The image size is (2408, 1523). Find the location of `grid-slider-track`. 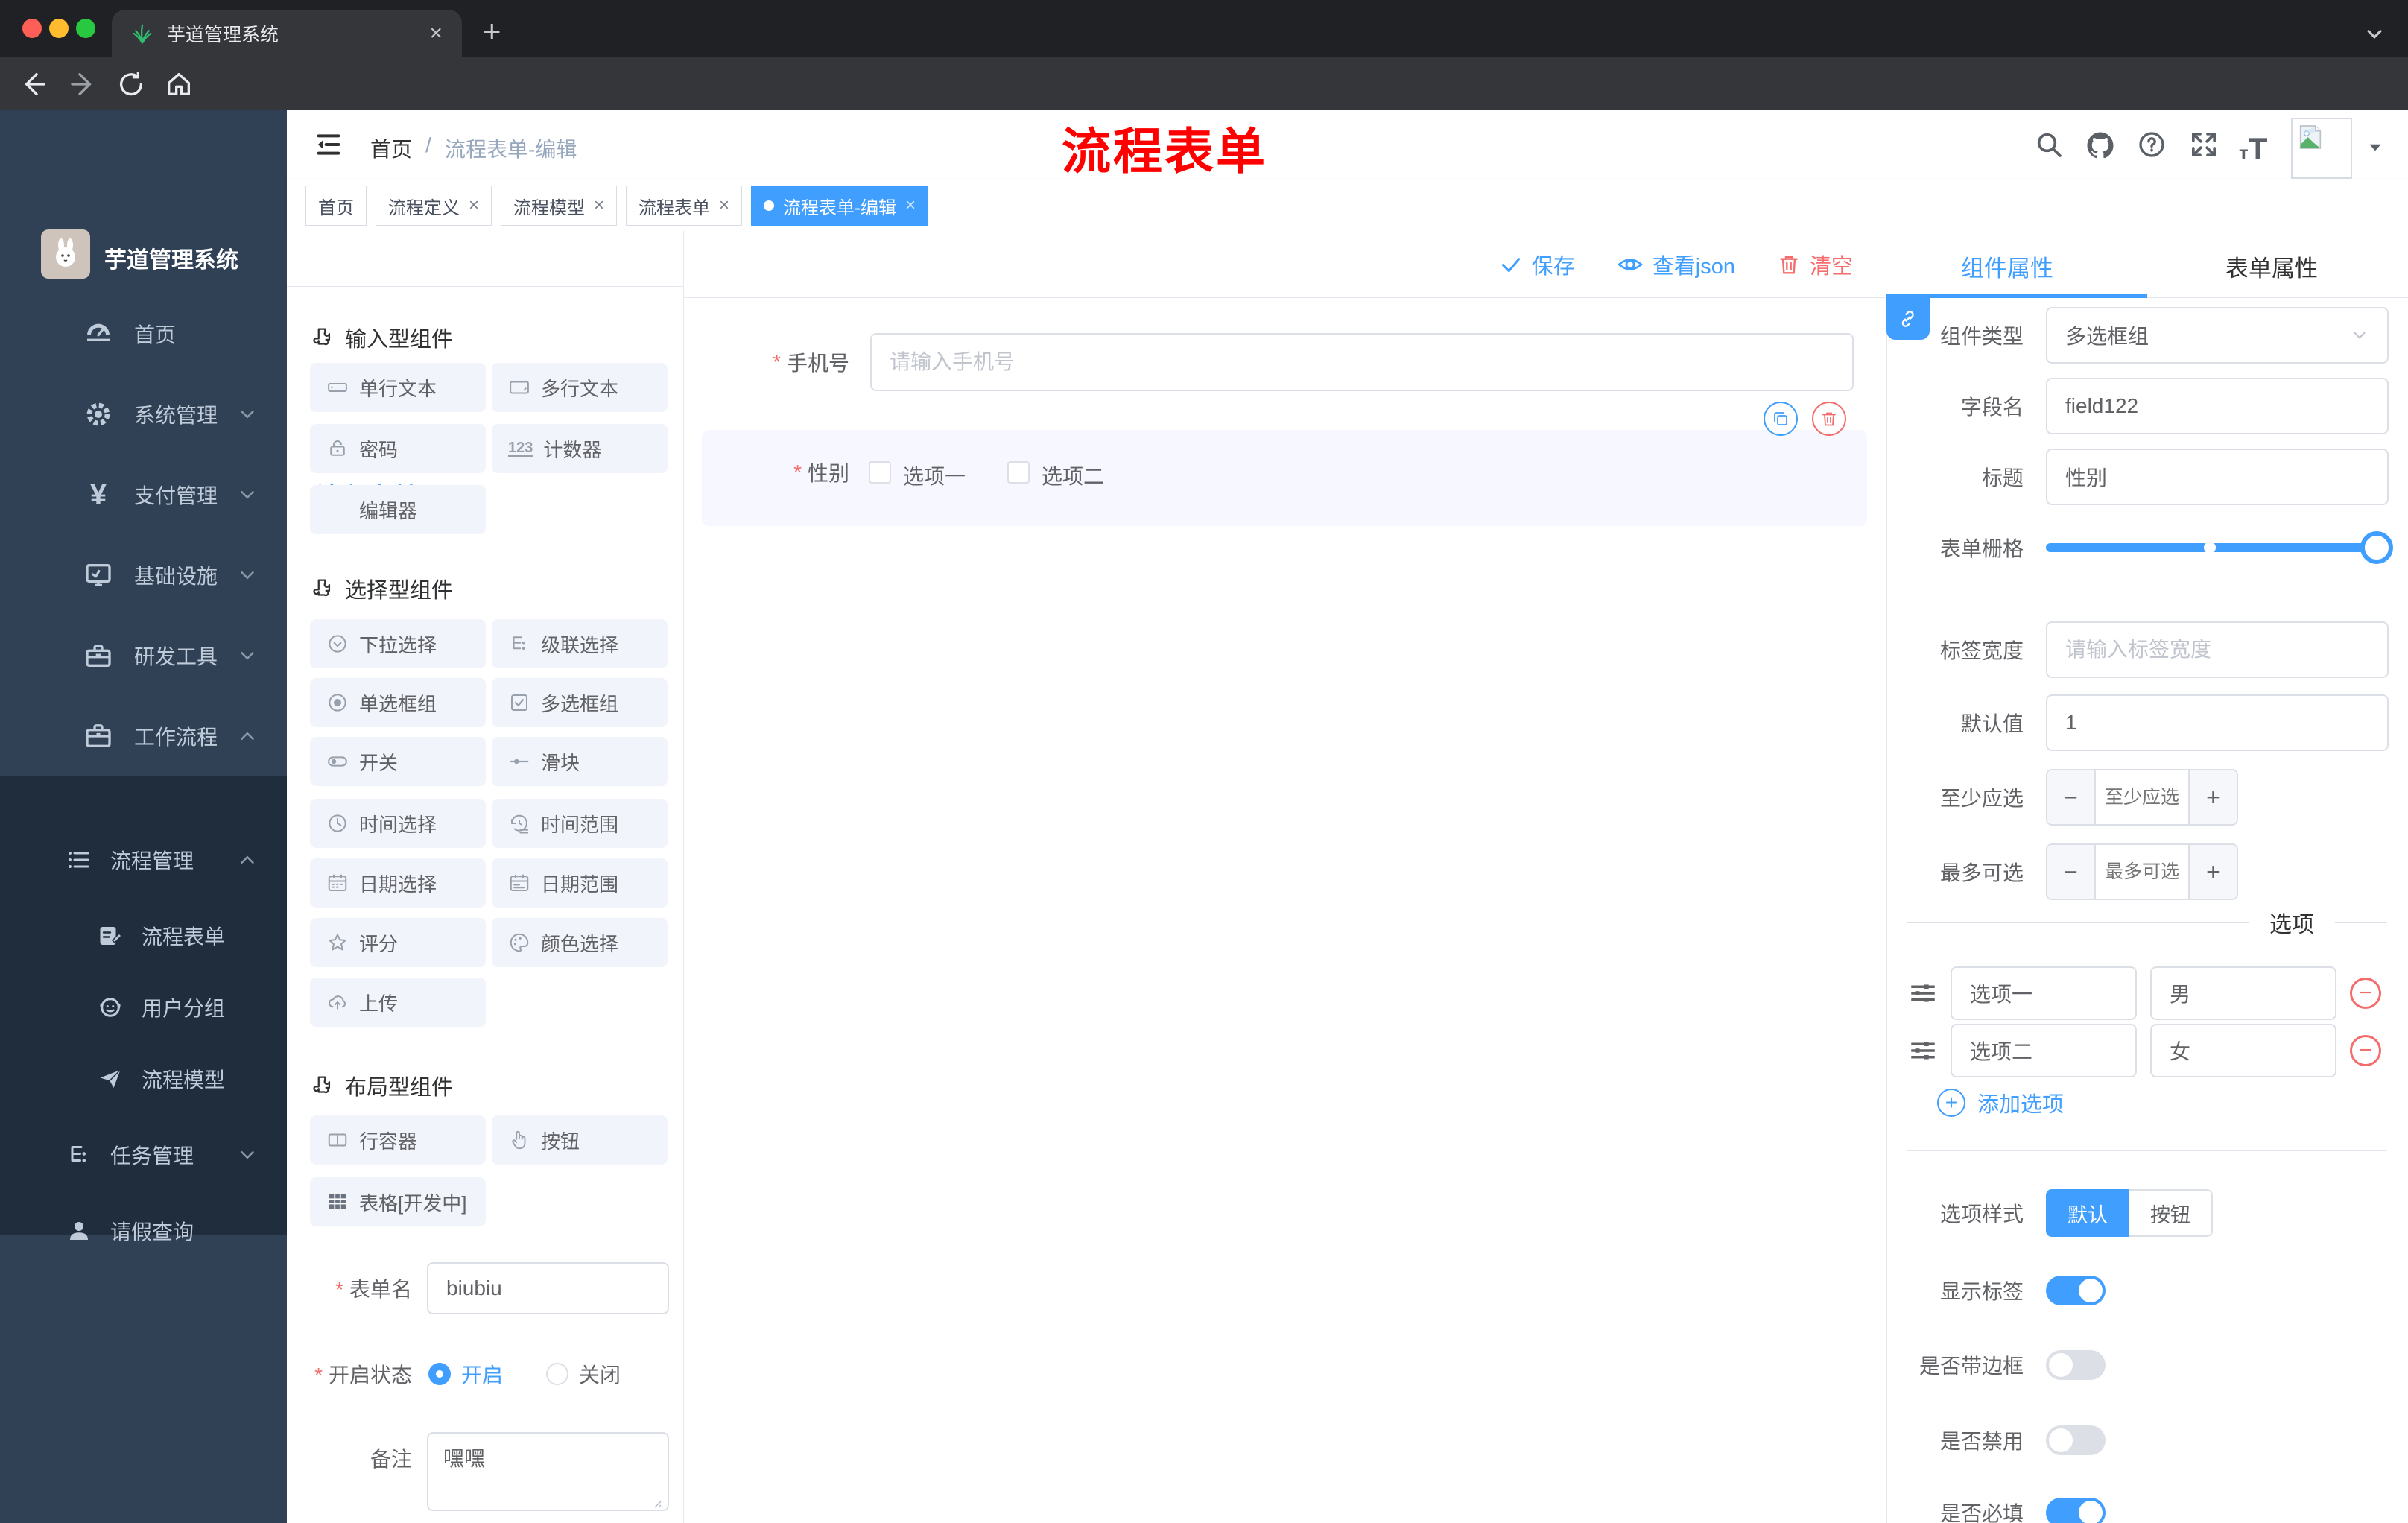

grid-slider-track is located at coordinates (2219, 547).